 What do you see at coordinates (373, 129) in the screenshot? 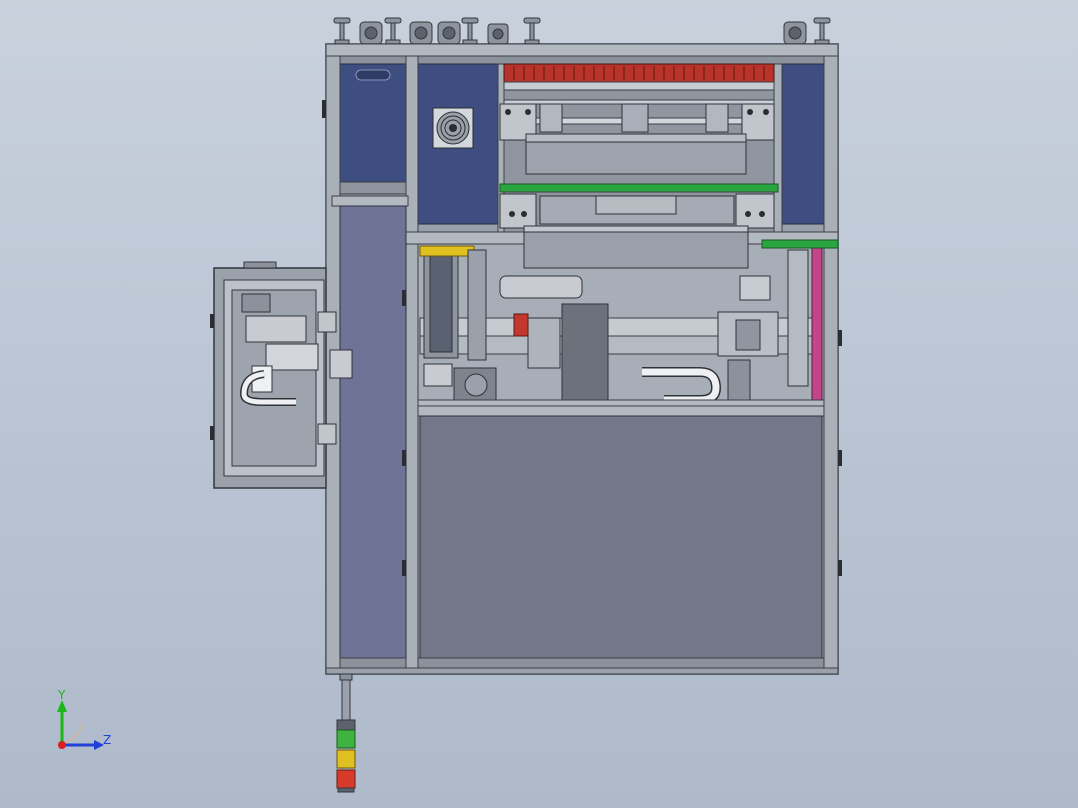
I see `upper-left-panel` at bounding box center [373, 129].